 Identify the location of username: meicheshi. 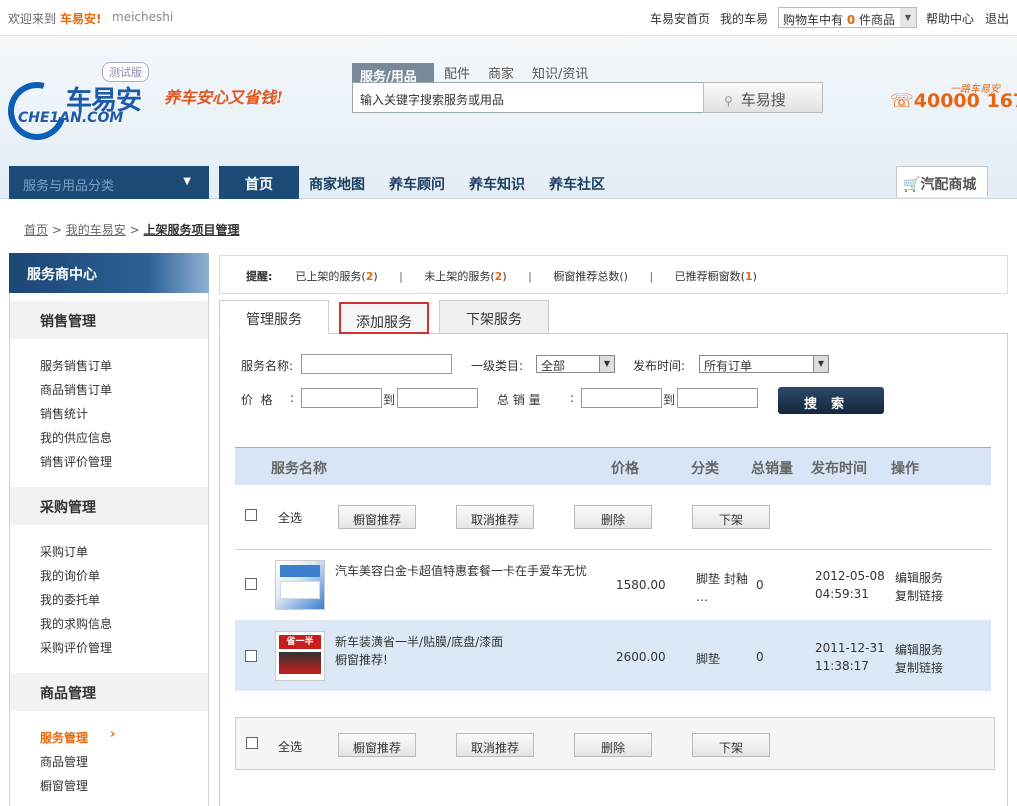
(143, 17).